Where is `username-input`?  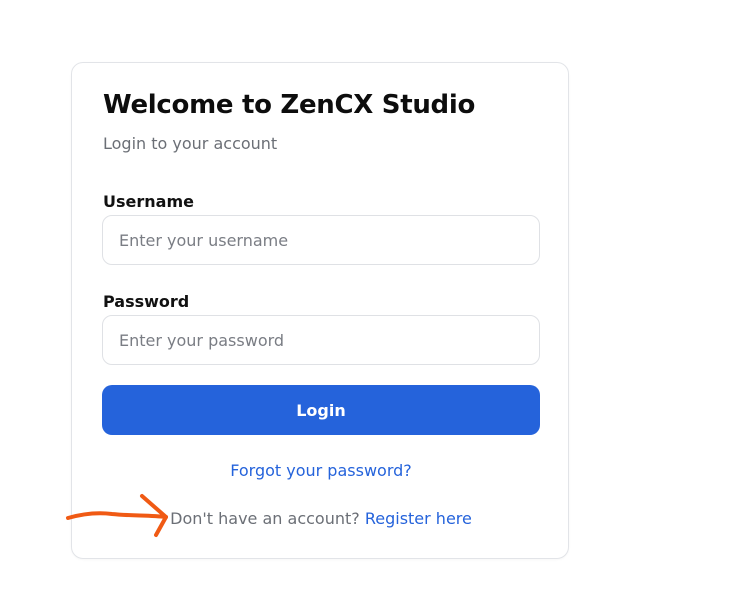 username-input is located at coordinates (321, 240).